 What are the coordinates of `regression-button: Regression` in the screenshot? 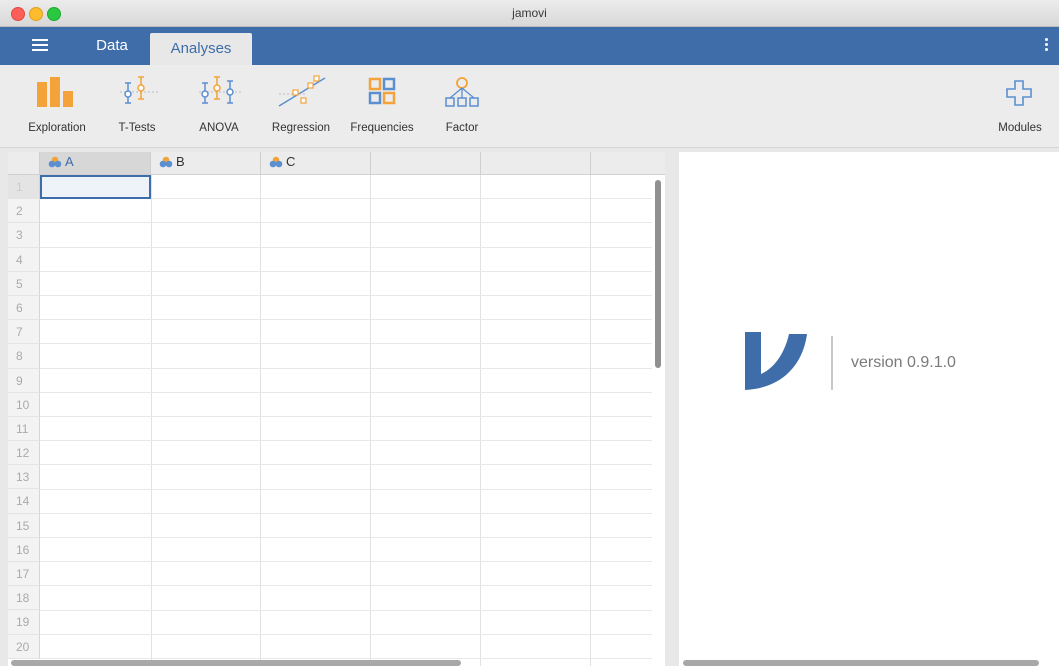 It's located at (301, 106).